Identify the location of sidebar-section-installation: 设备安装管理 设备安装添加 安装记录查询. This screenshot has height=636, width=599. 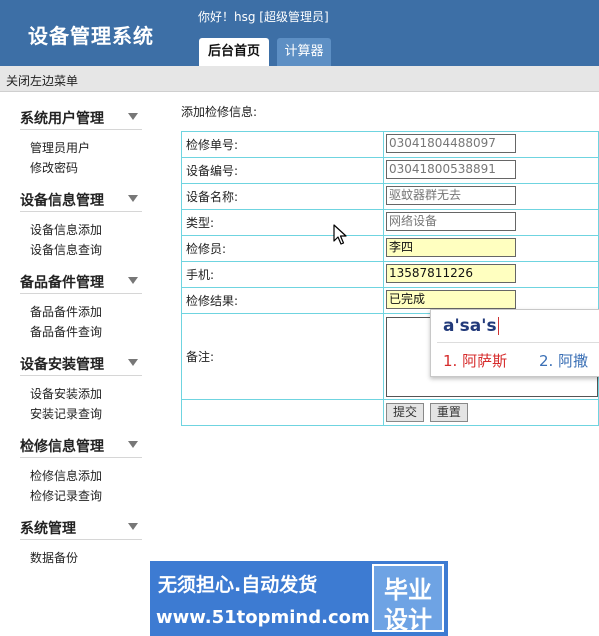
(81, 387).